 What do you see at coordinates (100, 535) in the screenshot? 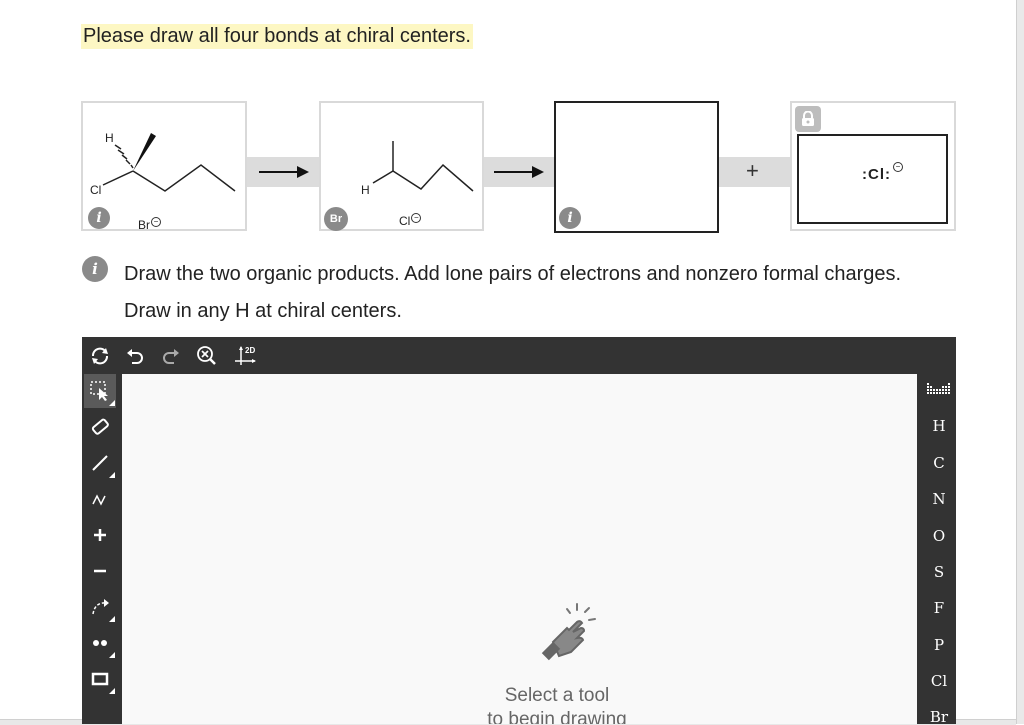
I see `positive-charge-tool-icon` at bounding box center [100, 535].